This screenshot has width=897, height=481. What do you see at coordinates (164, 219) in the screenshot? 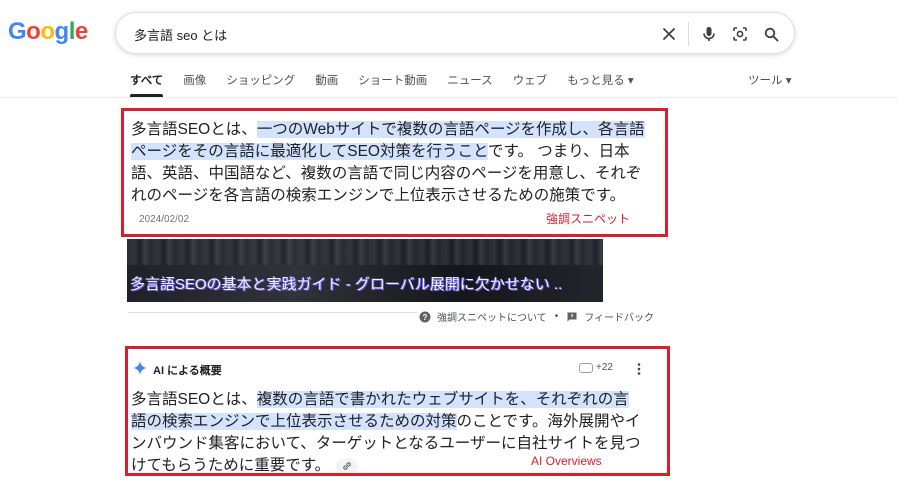
I see `snippet-date: 2024/02/02` at bounding box center [164, 219].